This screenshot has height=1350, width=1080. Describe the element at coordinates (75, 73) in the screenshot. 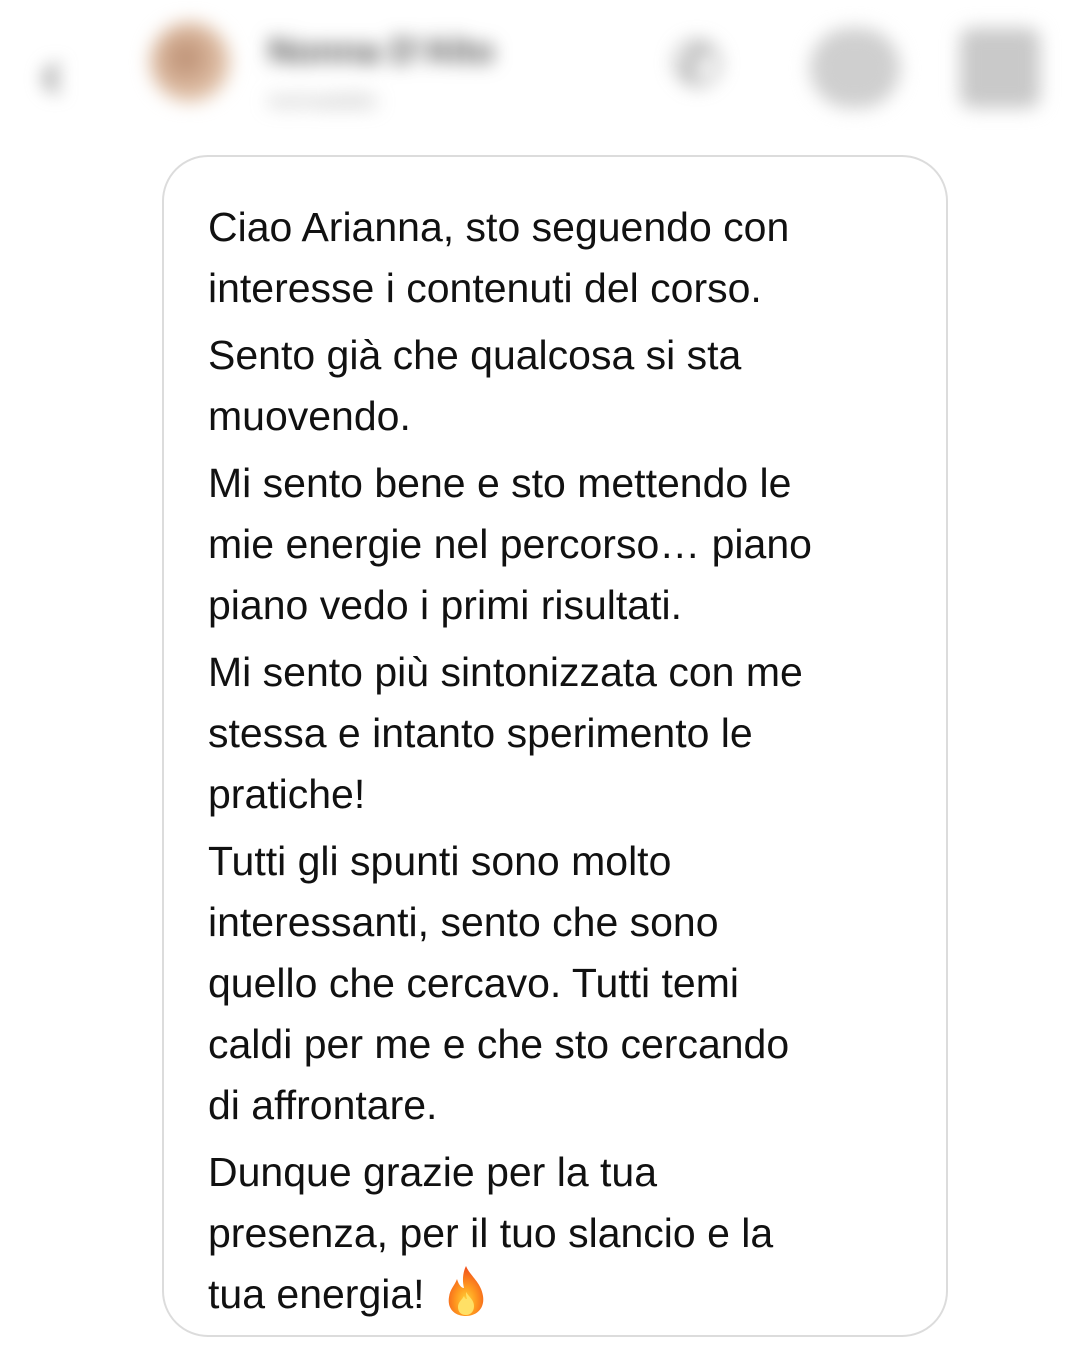

I see `back-icon: ‹` at that location.